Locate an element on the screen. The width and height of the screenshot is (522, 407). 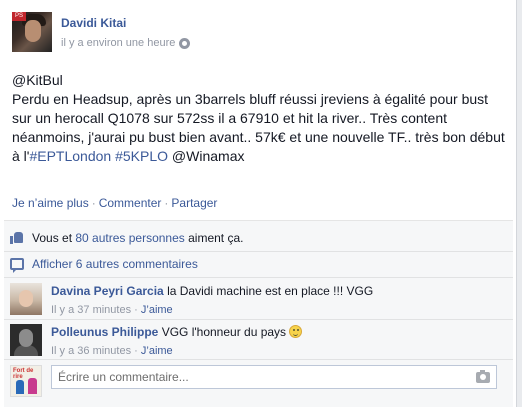
smiley-icon is located at coordinates (296, 331).